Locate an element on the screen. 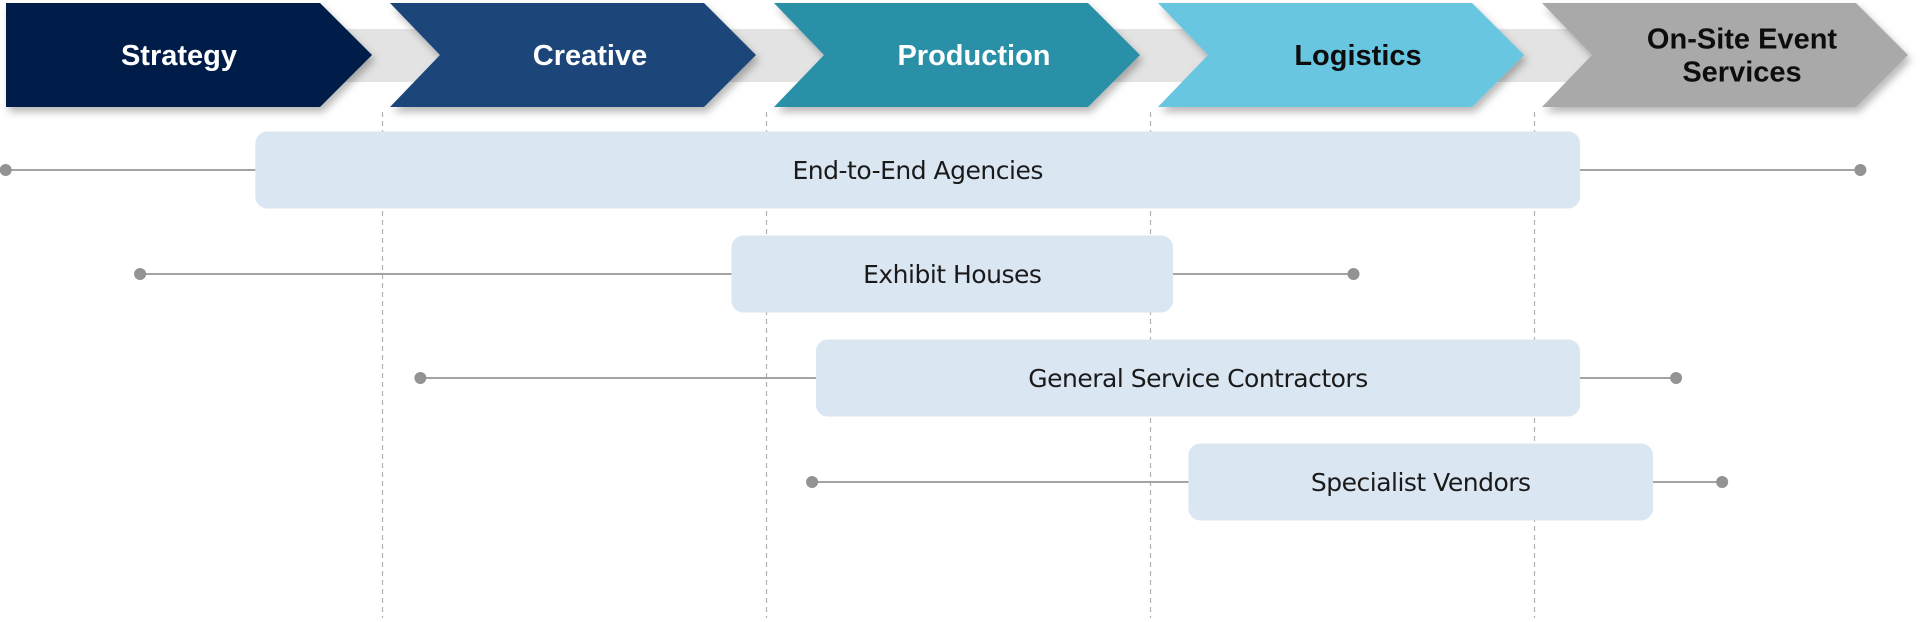  phase-strategy: Strategy is located at coordinates (189, 55).